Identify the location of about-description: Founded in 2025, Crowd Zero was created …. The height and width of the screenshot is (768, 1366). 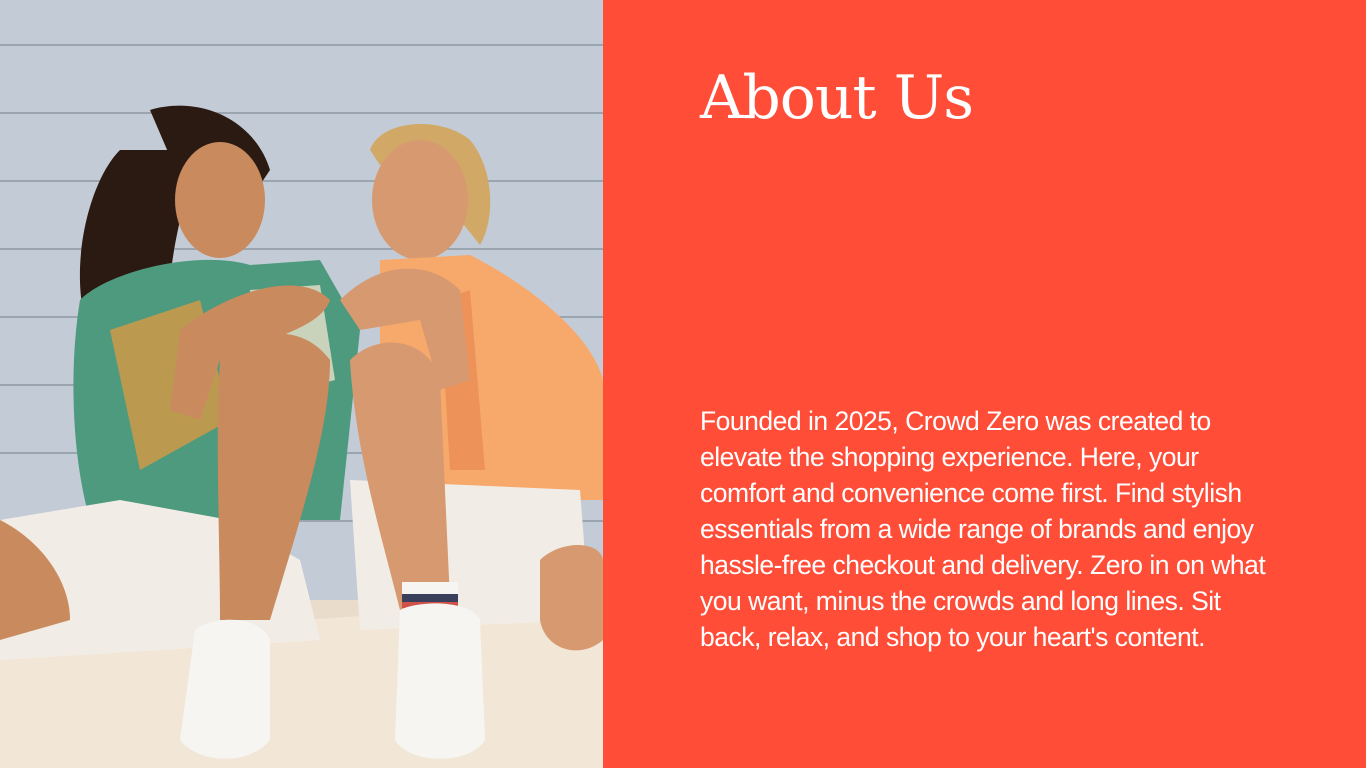
(983, 529).